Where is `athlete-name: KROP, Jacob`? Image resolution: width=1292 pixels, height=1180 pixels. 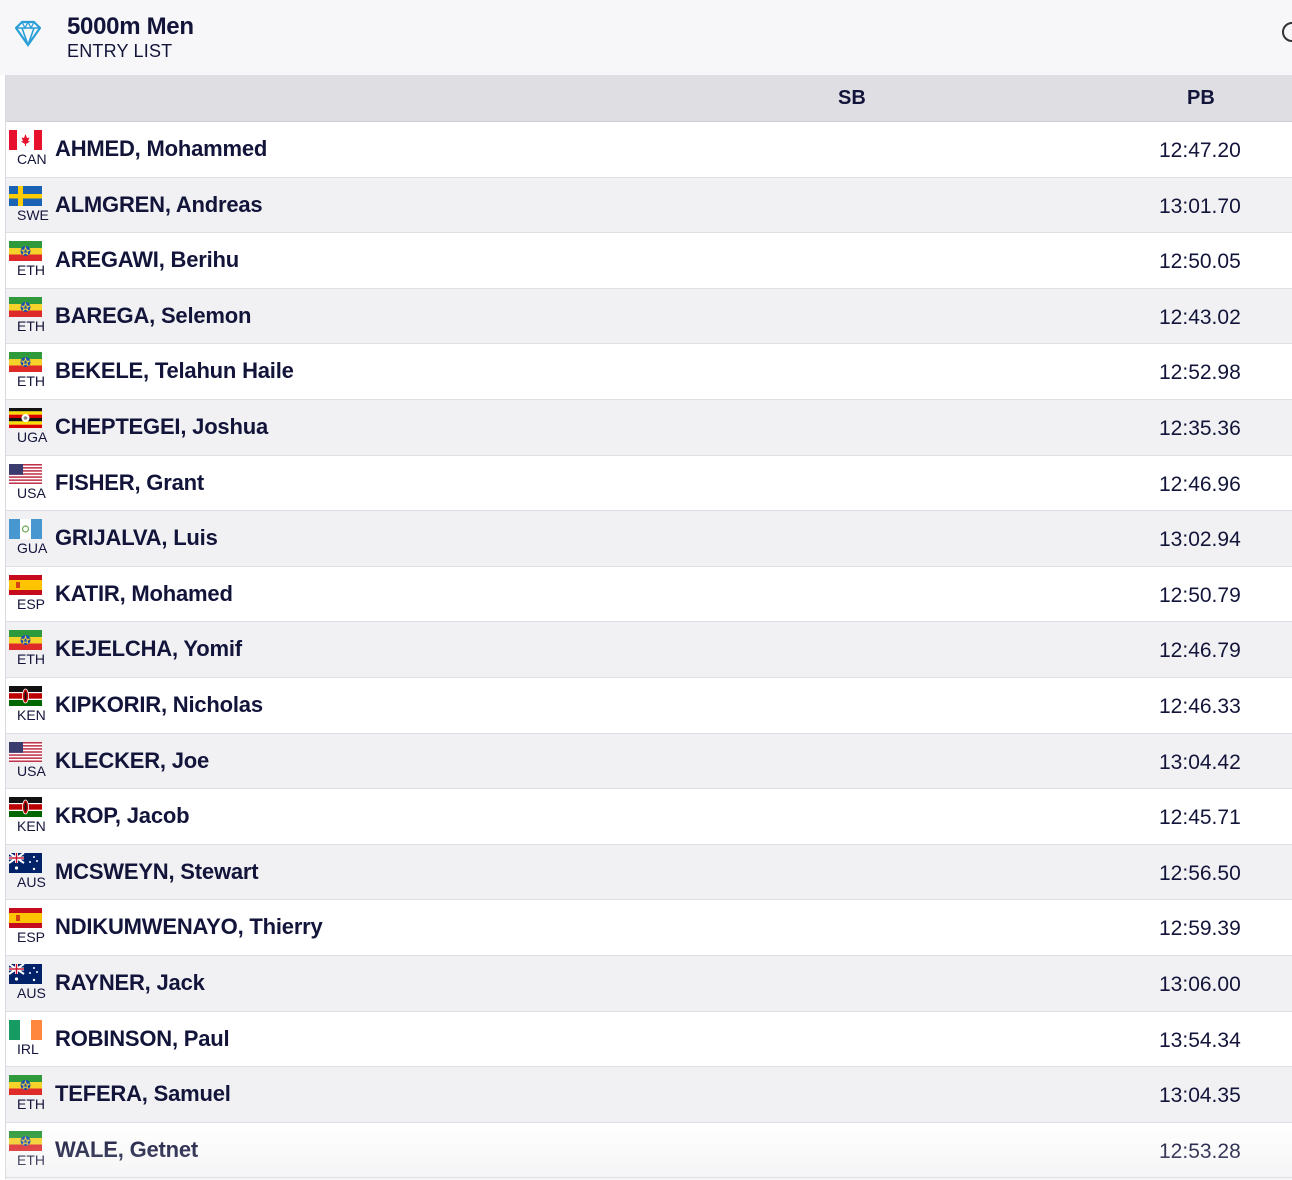
athlete-name: KROP, Jacob is located at coordinates (122, 816).